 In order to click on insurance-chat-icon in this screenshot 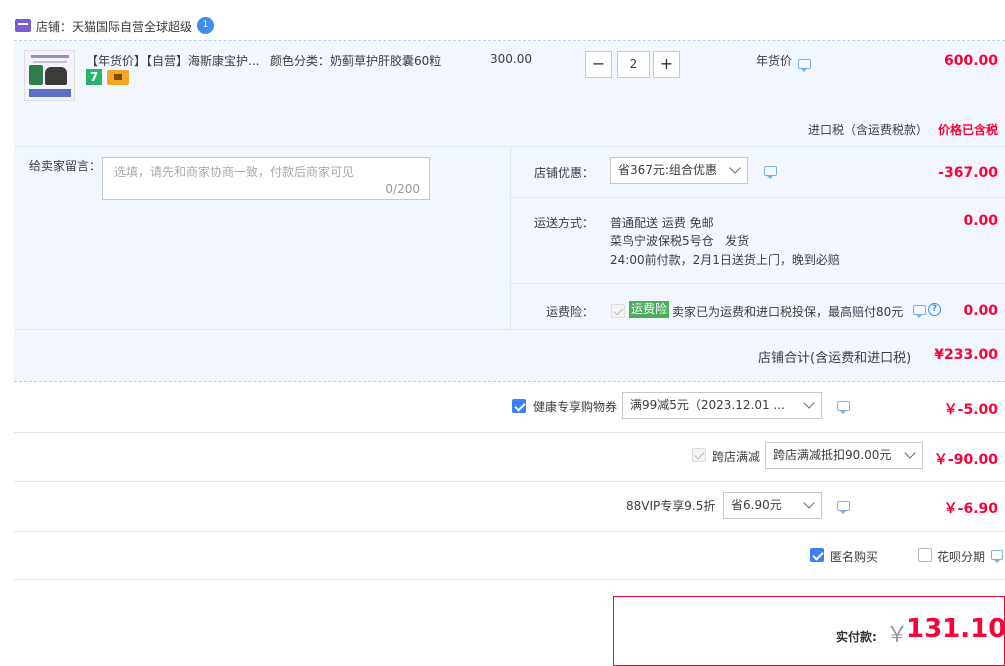, I will do `click(919, 311)`.